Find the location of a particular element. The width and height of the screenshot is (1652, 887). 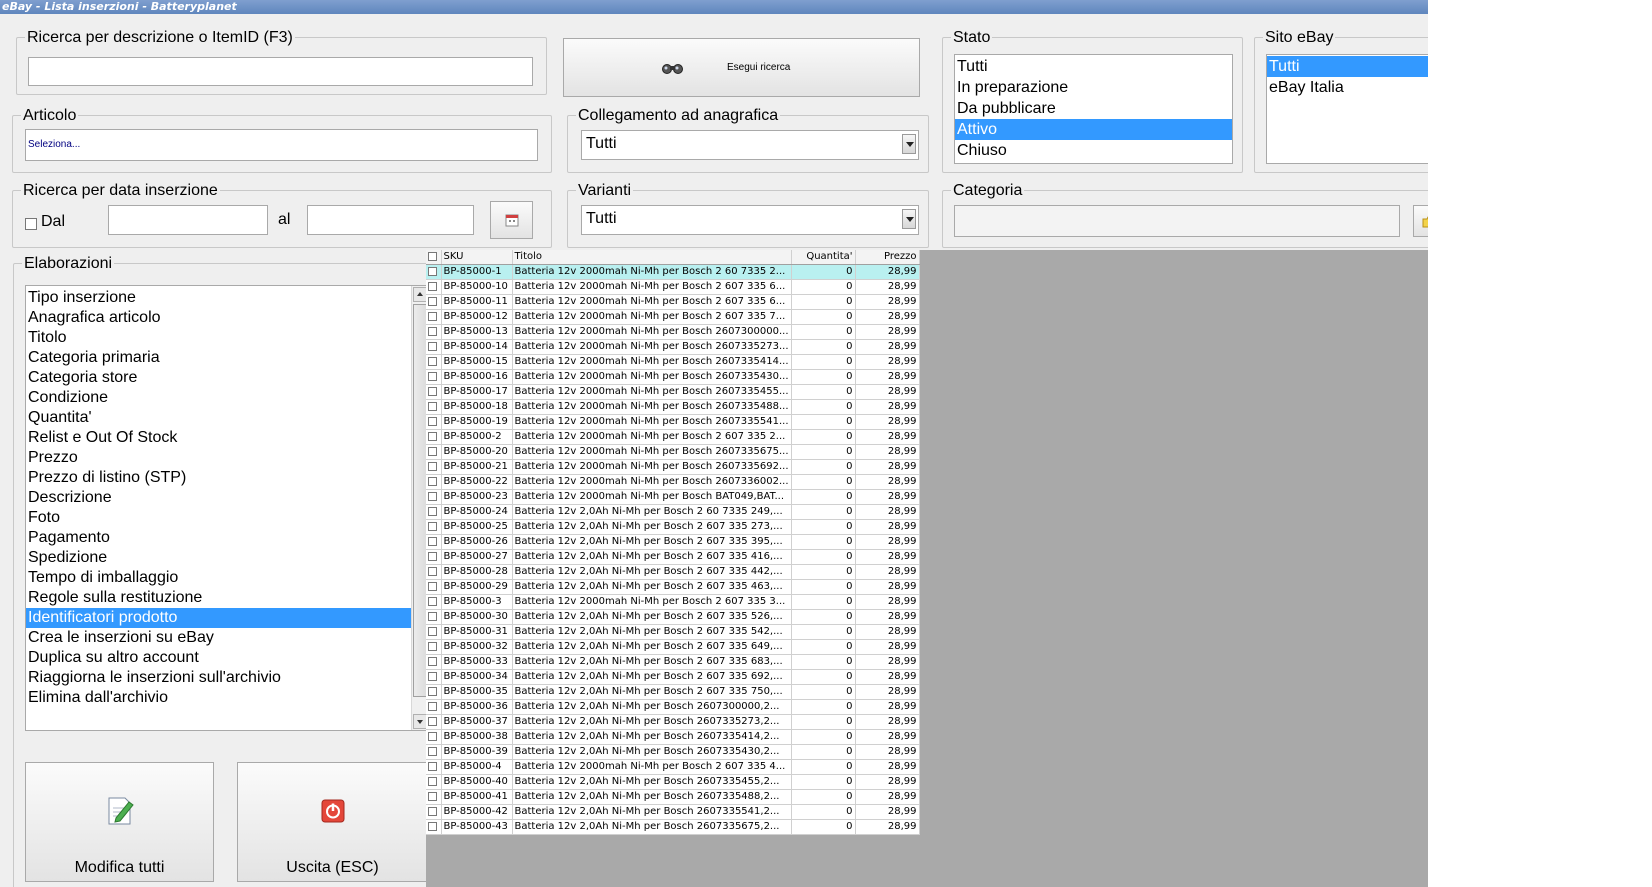

uscita-button: Uscita (ESC) is located at coordinates (332, 822).